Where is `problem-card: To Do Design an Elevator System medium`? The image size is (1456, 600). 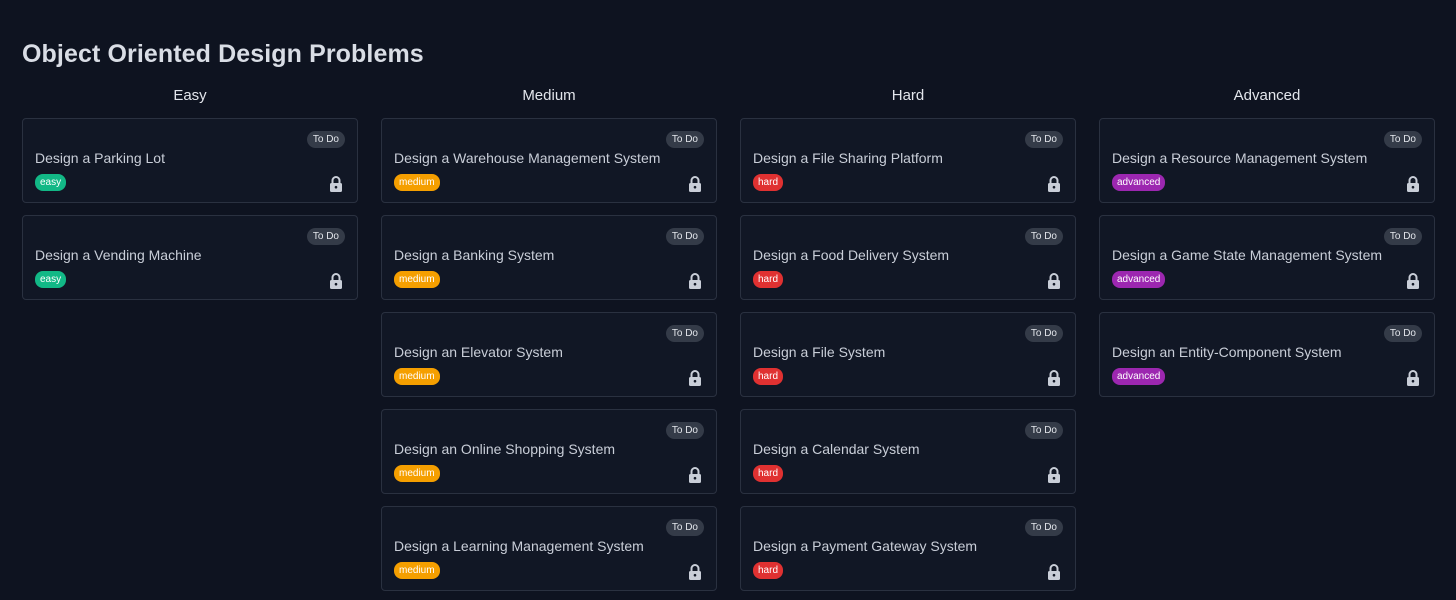
problem-card: To Do Design an Elevator System medium is located at coordinates (549, 354).